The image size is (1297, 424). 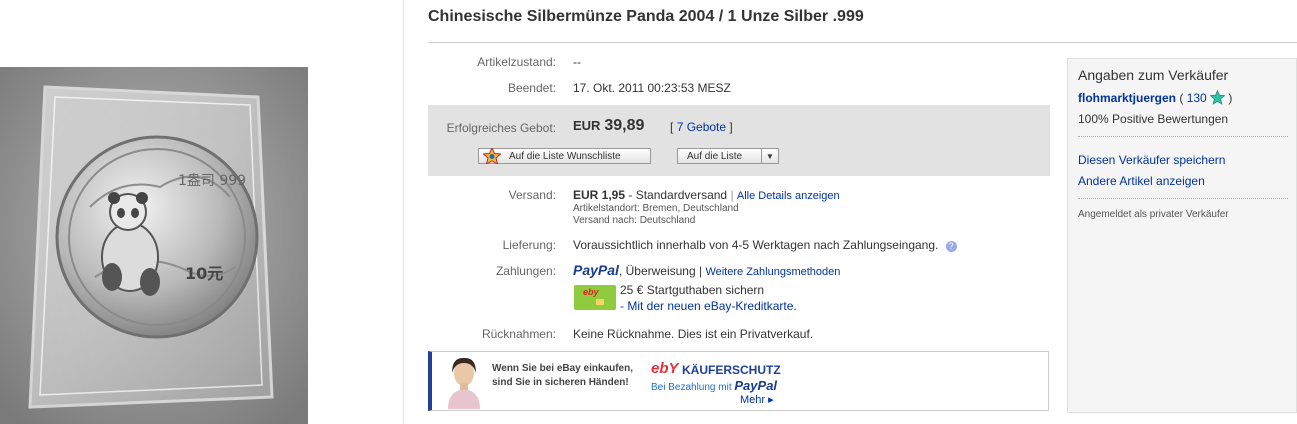 I want to click on winning-bid-amount: EUR 39,89, so click(x=608, y=126).